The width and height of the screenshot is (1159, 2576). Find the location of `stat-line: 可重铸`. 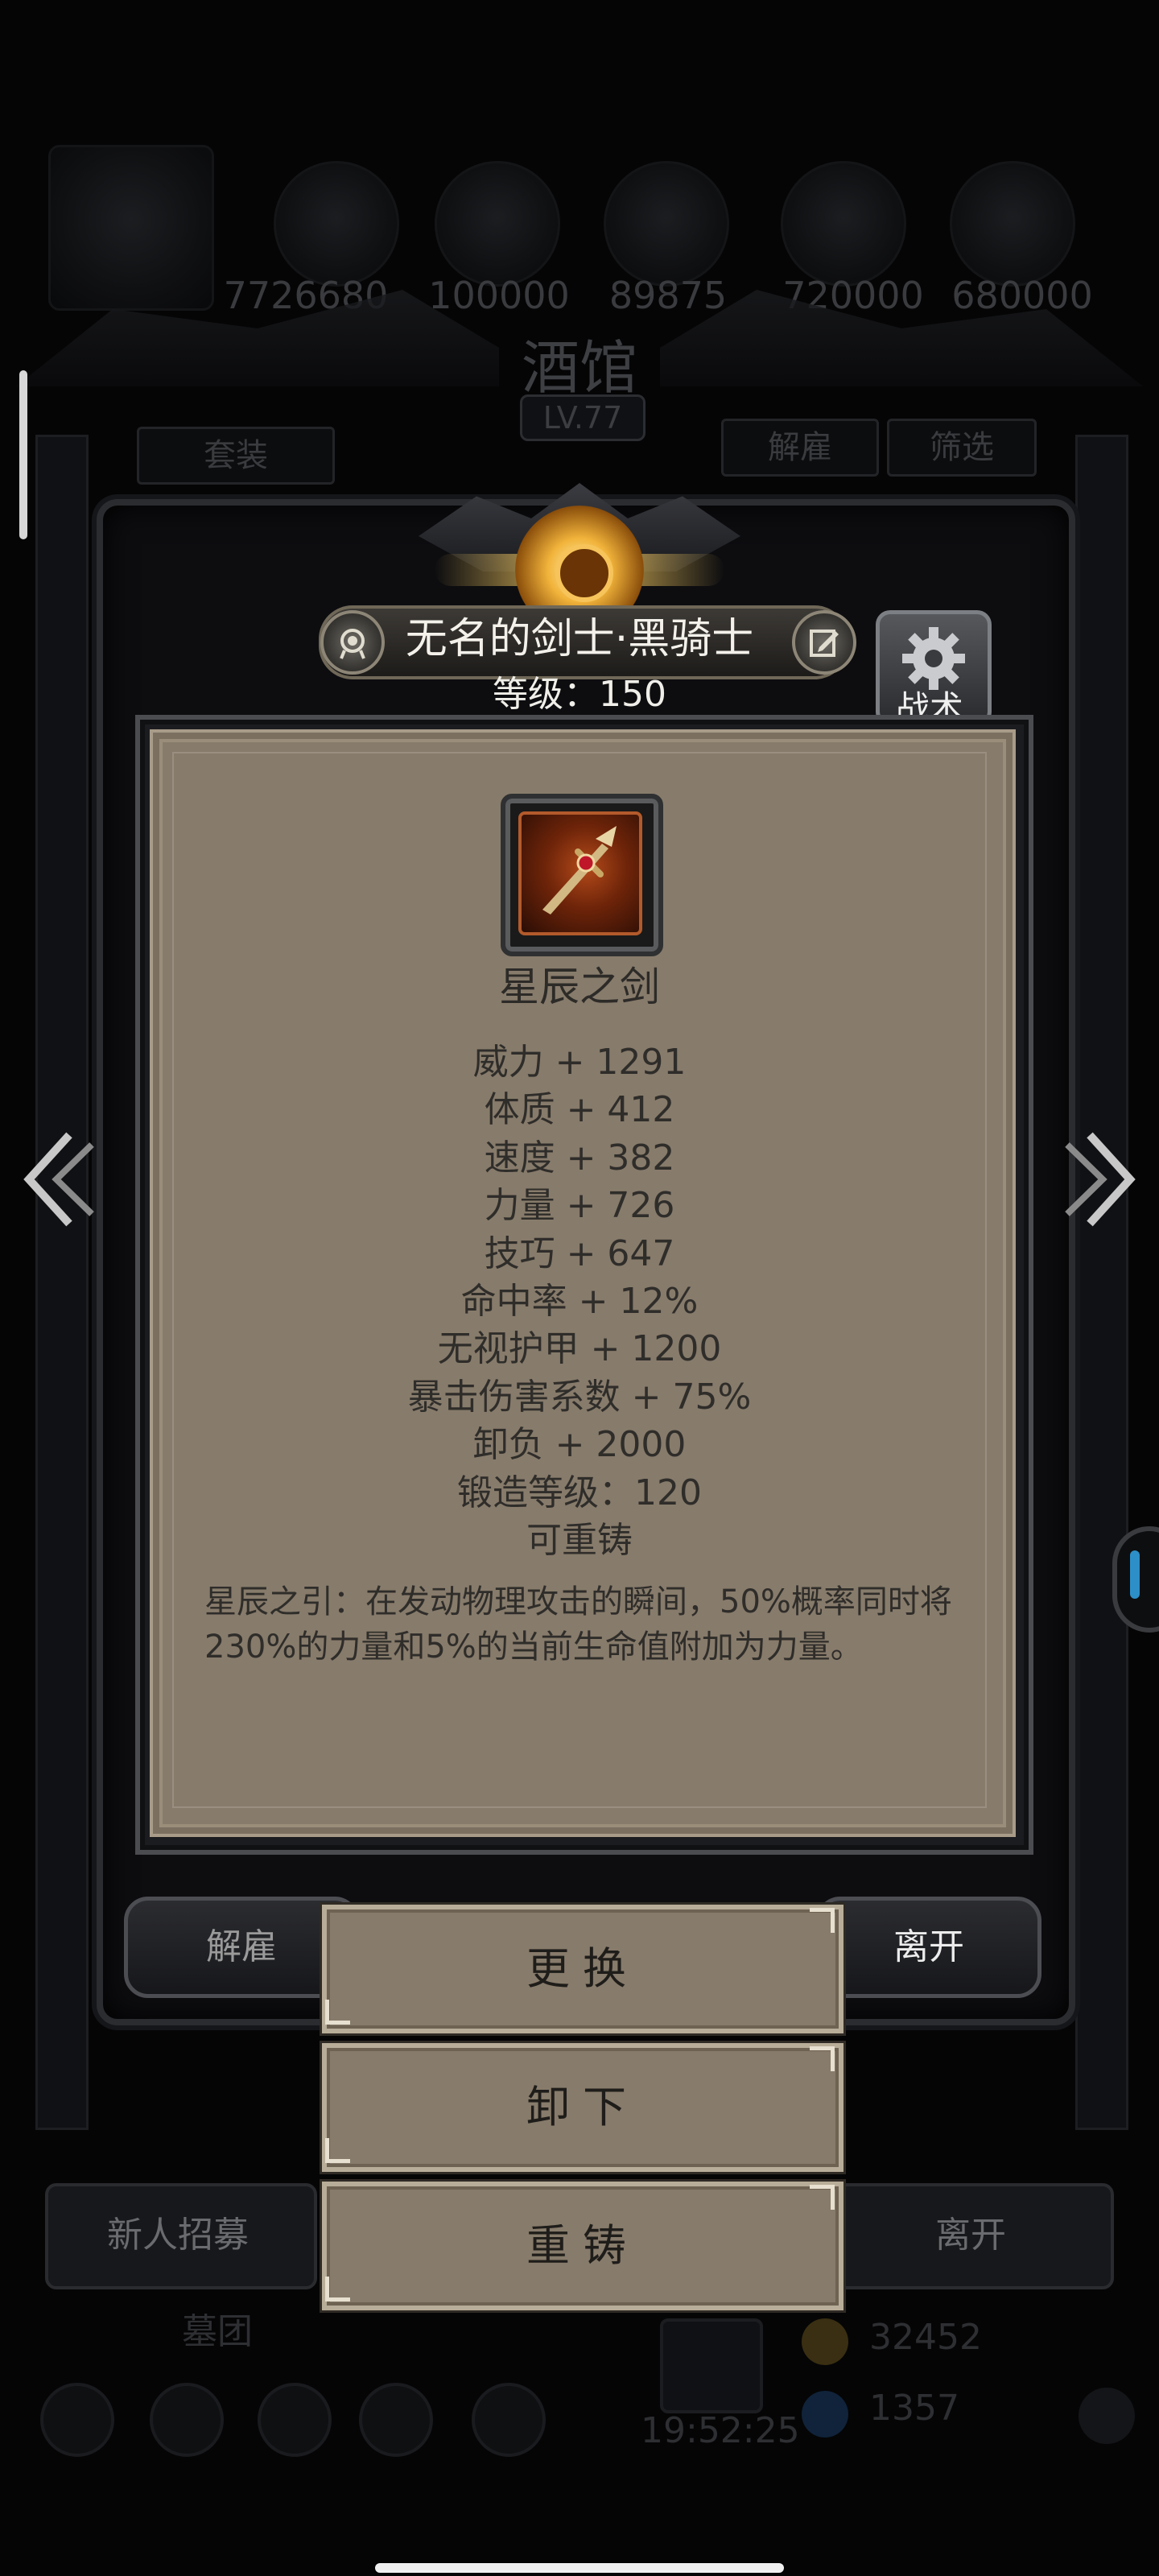

stat-line: 可重铸 is located at coordinates (579, 1540).